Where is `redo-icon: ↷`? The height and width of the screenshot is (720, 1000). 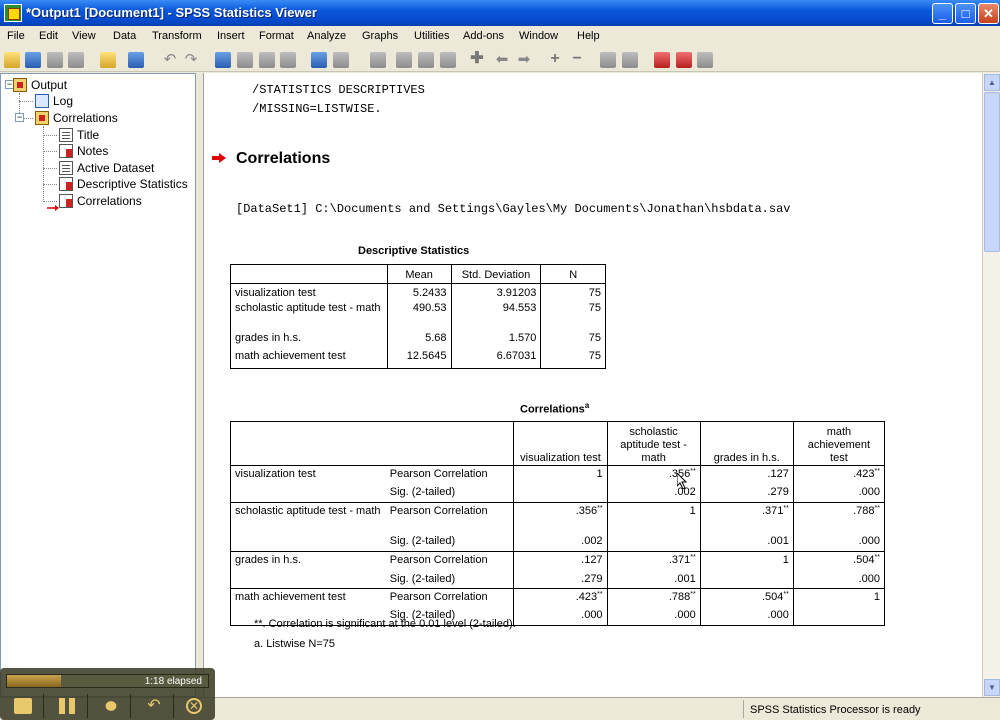
redo-icon: ↷ is located at coordinates (191, 60).